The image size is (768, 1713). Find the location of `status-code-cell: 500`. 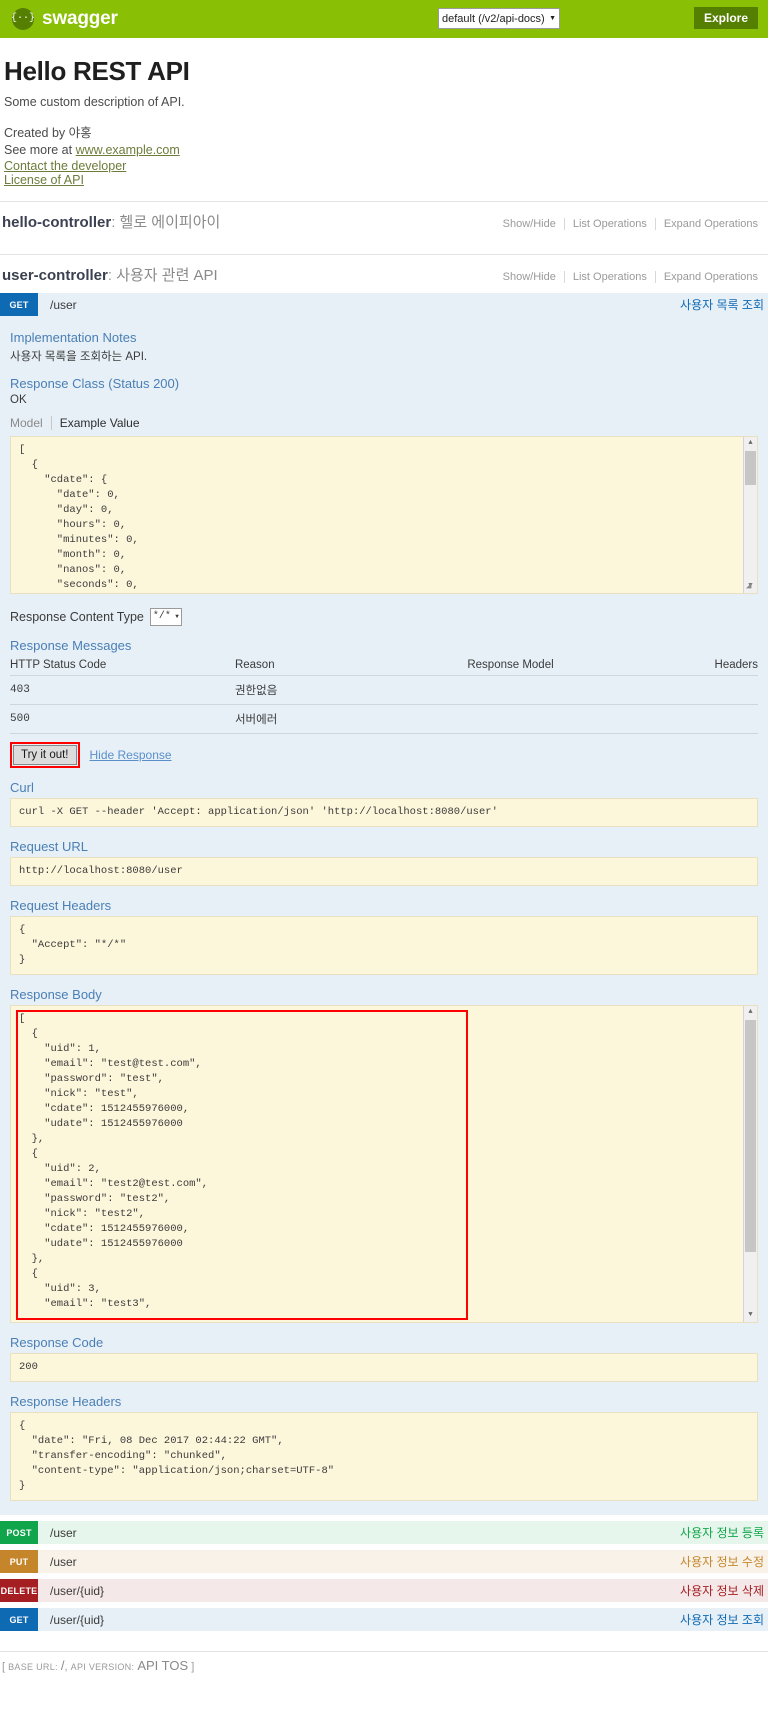

status-code-cell: 500 is located at coordinates (122, 719).